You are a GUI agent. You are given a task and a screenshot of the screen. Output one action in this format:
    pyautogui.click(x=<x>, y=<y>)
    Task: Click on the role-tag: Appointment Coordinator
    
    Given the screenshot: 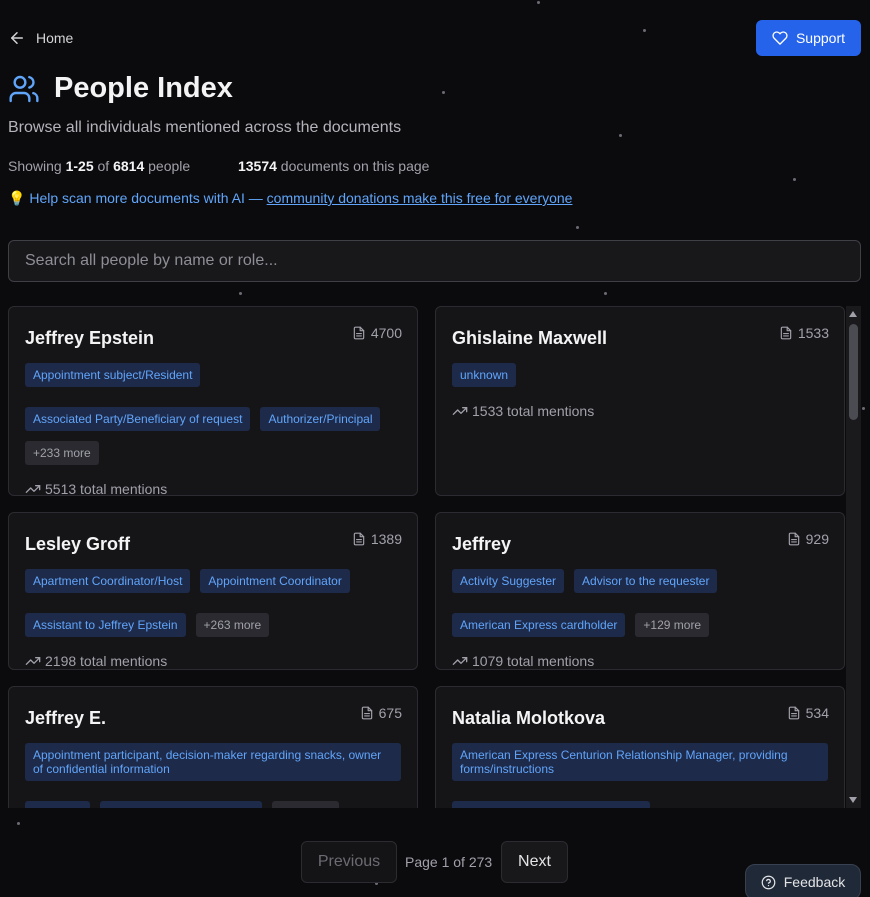 What is the action you would take?
    pyautogui.click(x=275, y=581)
    